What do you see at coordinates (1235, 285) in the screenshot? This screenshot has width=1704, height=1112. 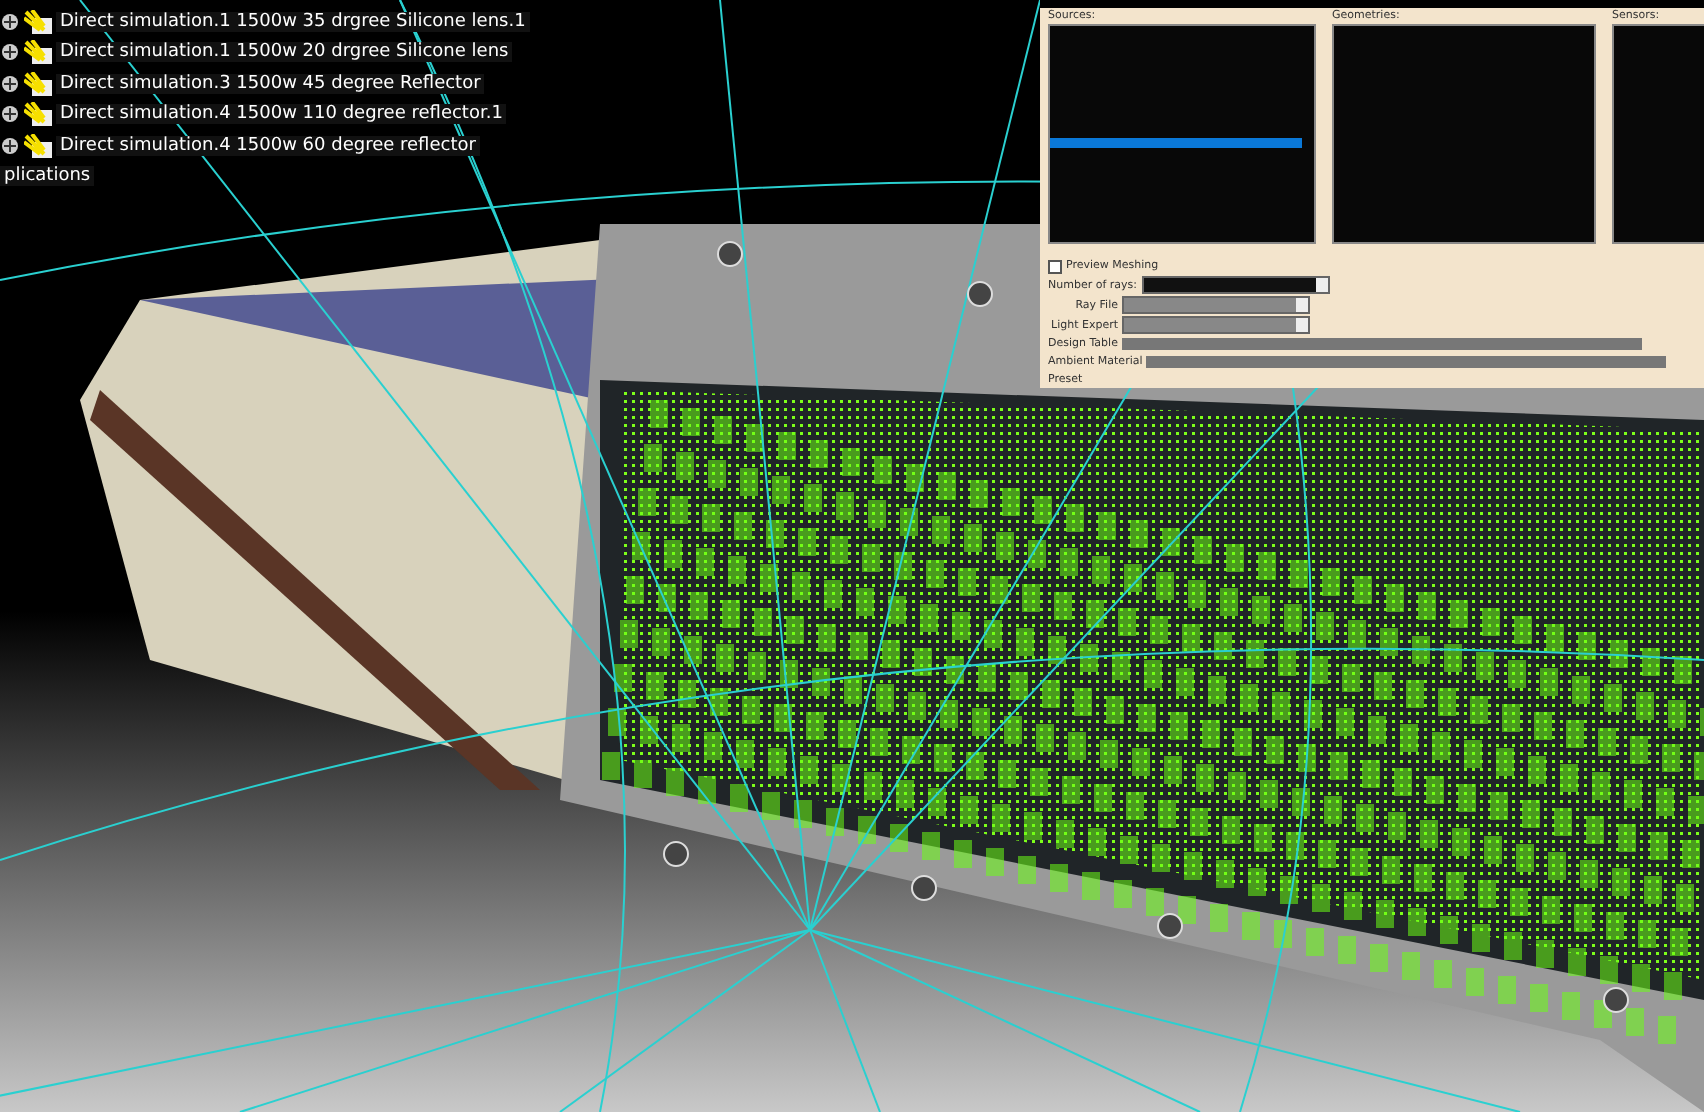 I see `spin-field` at bounding box center [1235, 285].